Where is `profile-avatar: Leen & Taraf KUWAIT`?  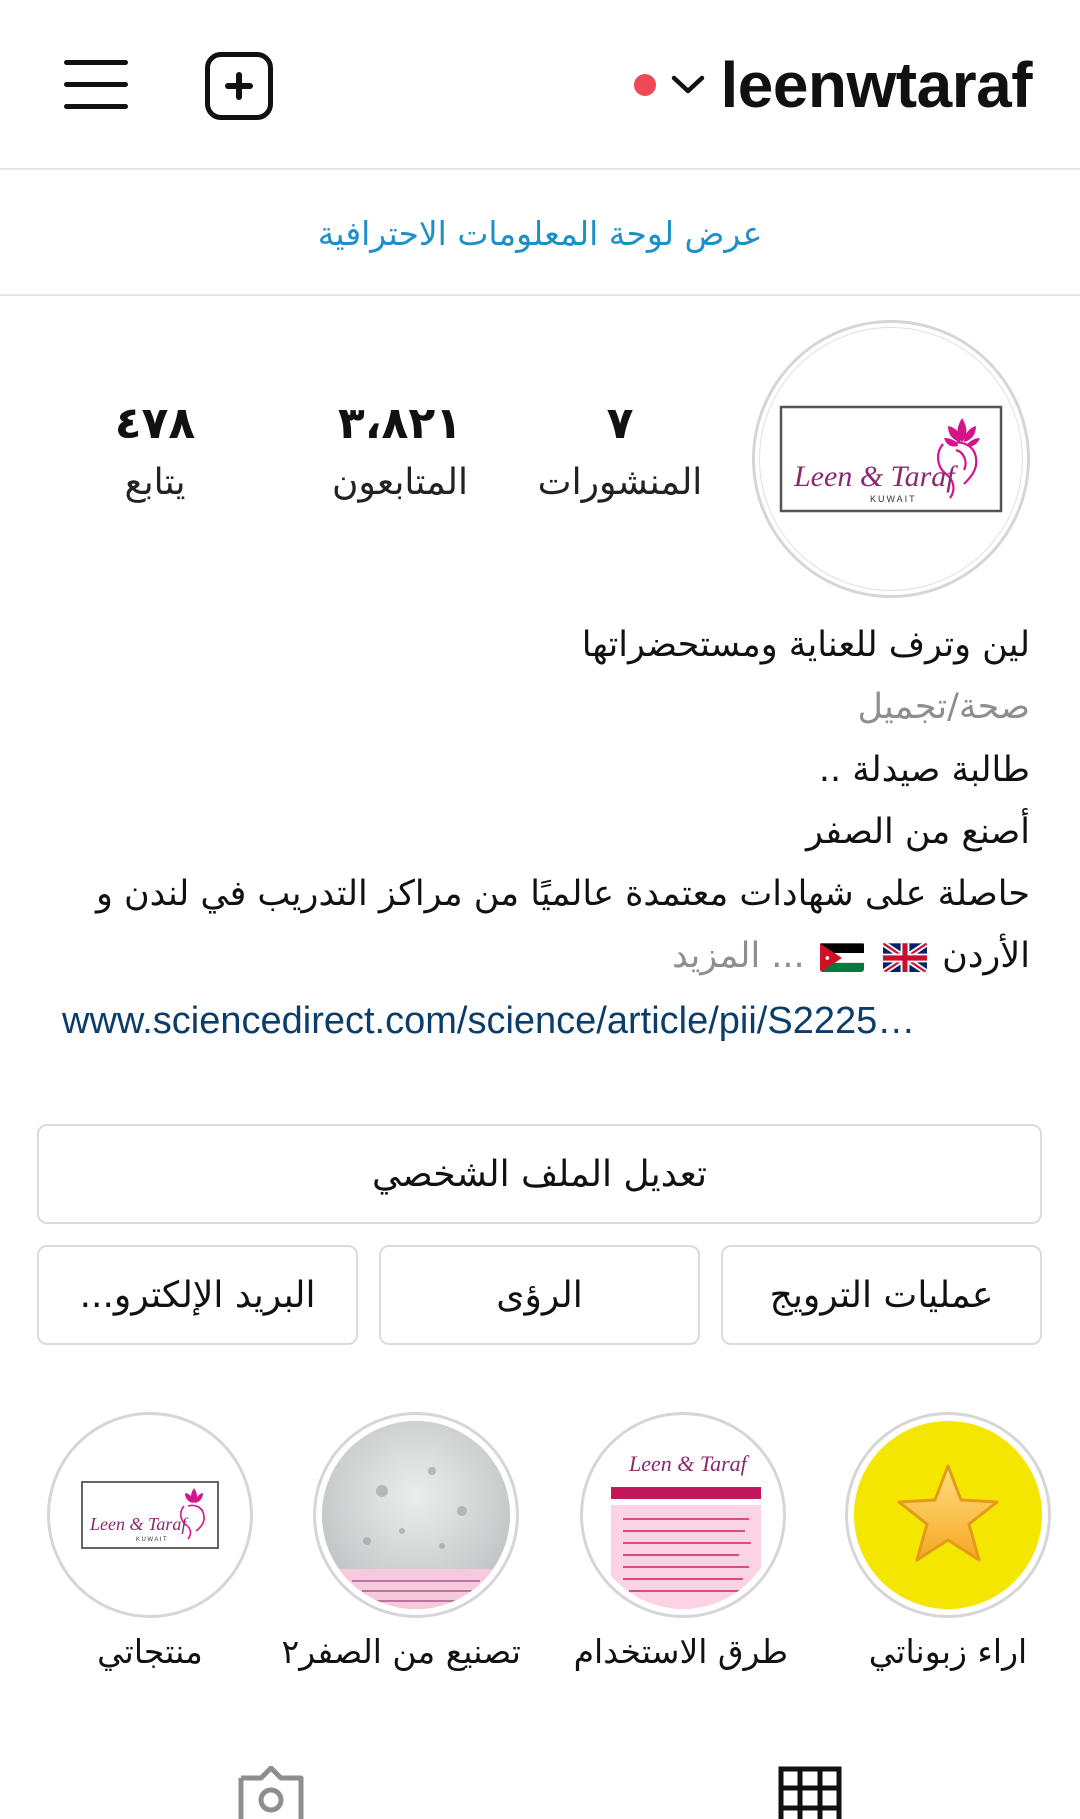 profile-avatar: Leen & Taraf KUWAIT is located at coordinates (891, 459).